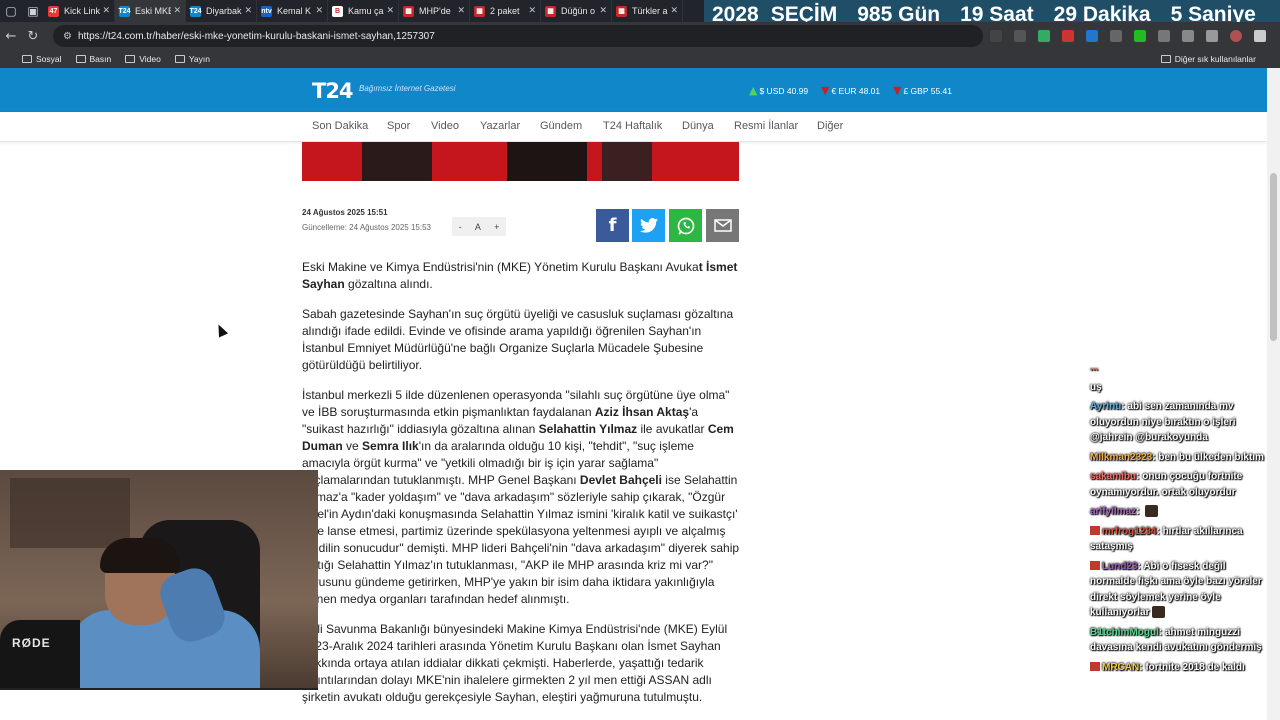 The height and width of the screenshot is (720, 1280). I want to click on browser-tab: T24 Eski MKE ✕, so click(150, 11).